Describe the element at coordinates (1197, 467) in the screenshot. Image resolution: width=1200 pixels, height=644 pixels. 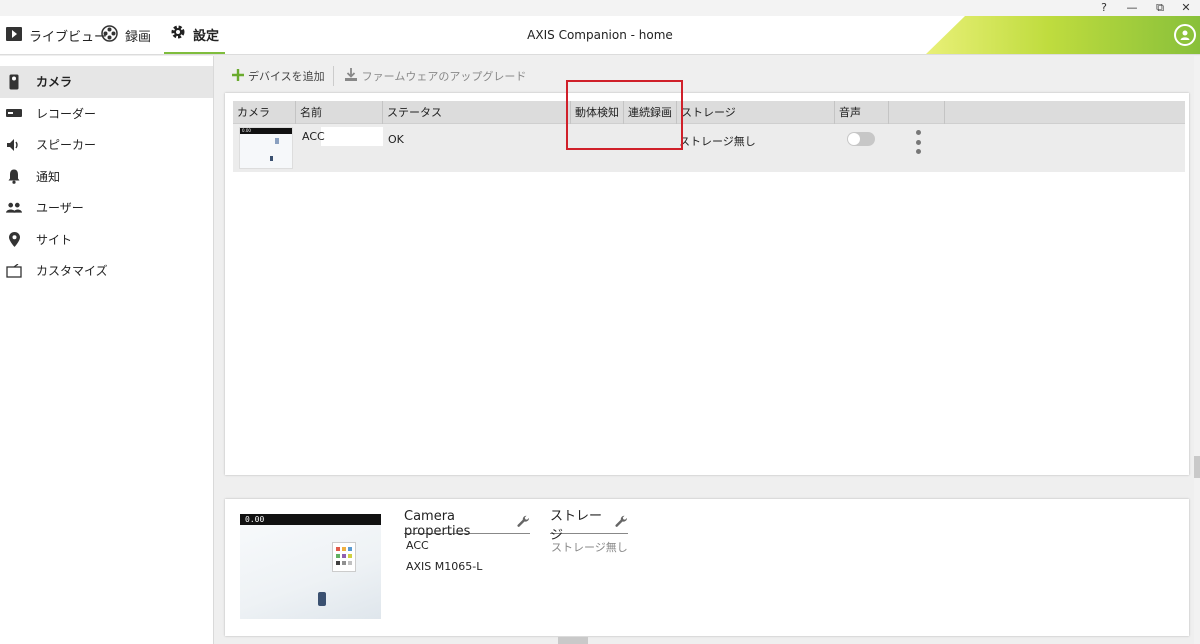
I see `vertical-scrollbar-thumb` at that location.